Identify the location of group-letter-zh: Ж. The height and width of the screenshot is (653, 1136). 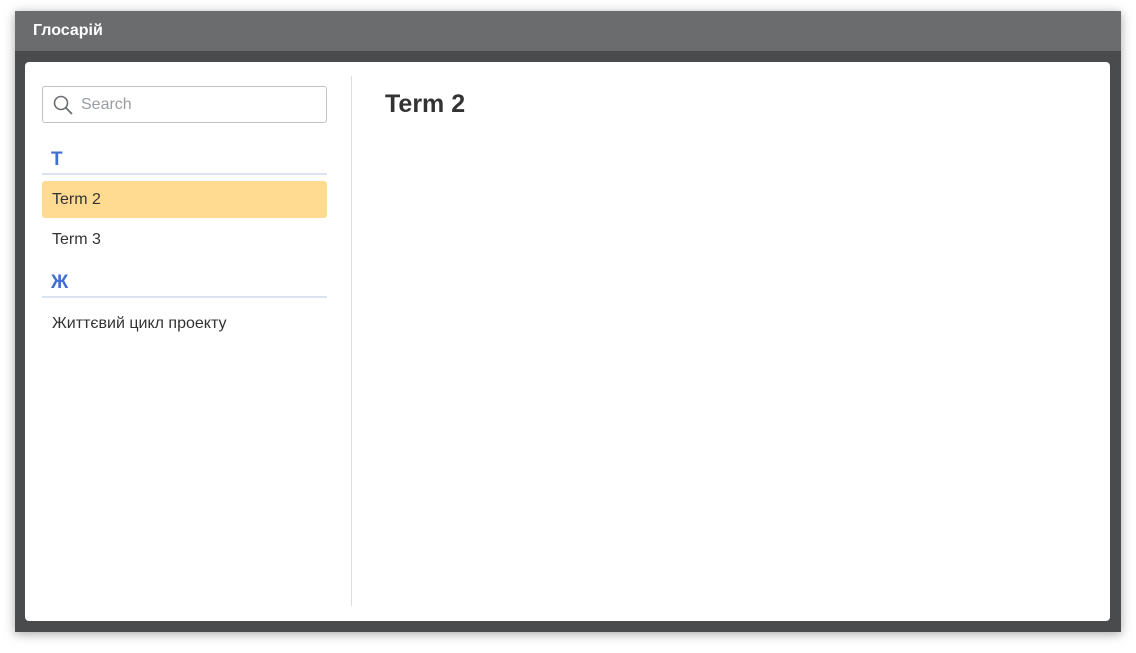
(184, 282).